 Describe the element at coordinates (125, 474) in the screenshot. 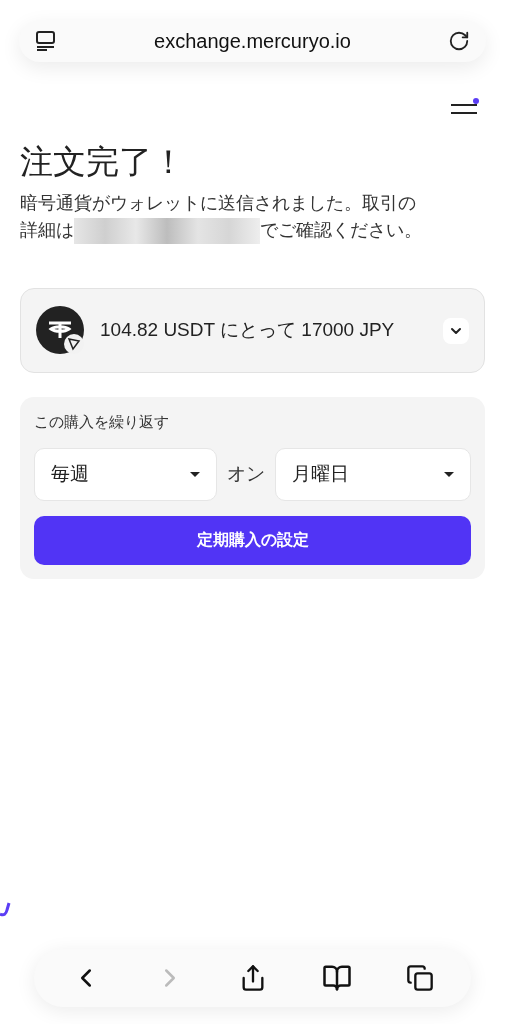

I see `frequency-select: 毎週` at that location.